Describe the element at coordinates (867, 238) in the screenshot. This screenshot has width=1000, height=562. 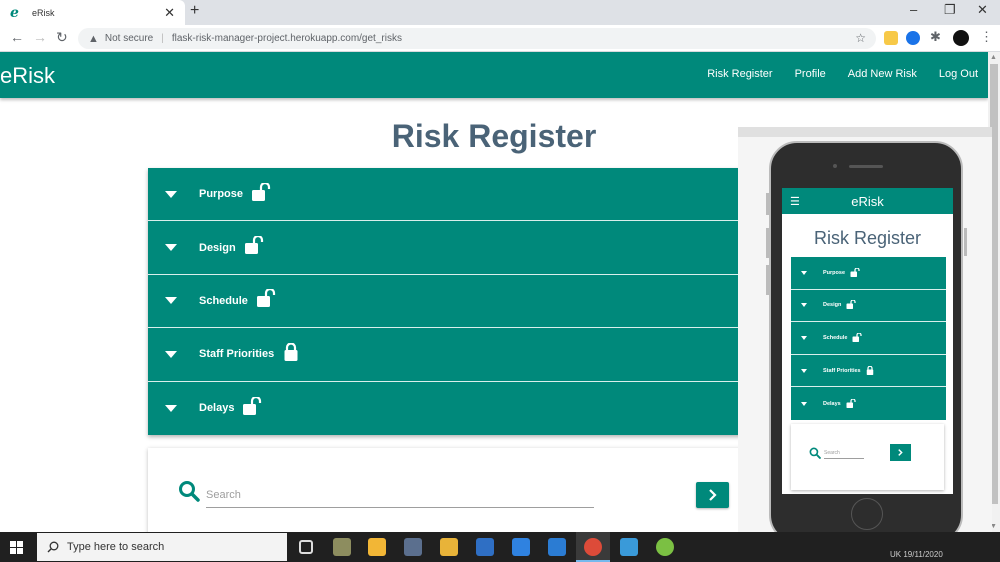
I see `mobile-page-title: Risk Register` at that location.